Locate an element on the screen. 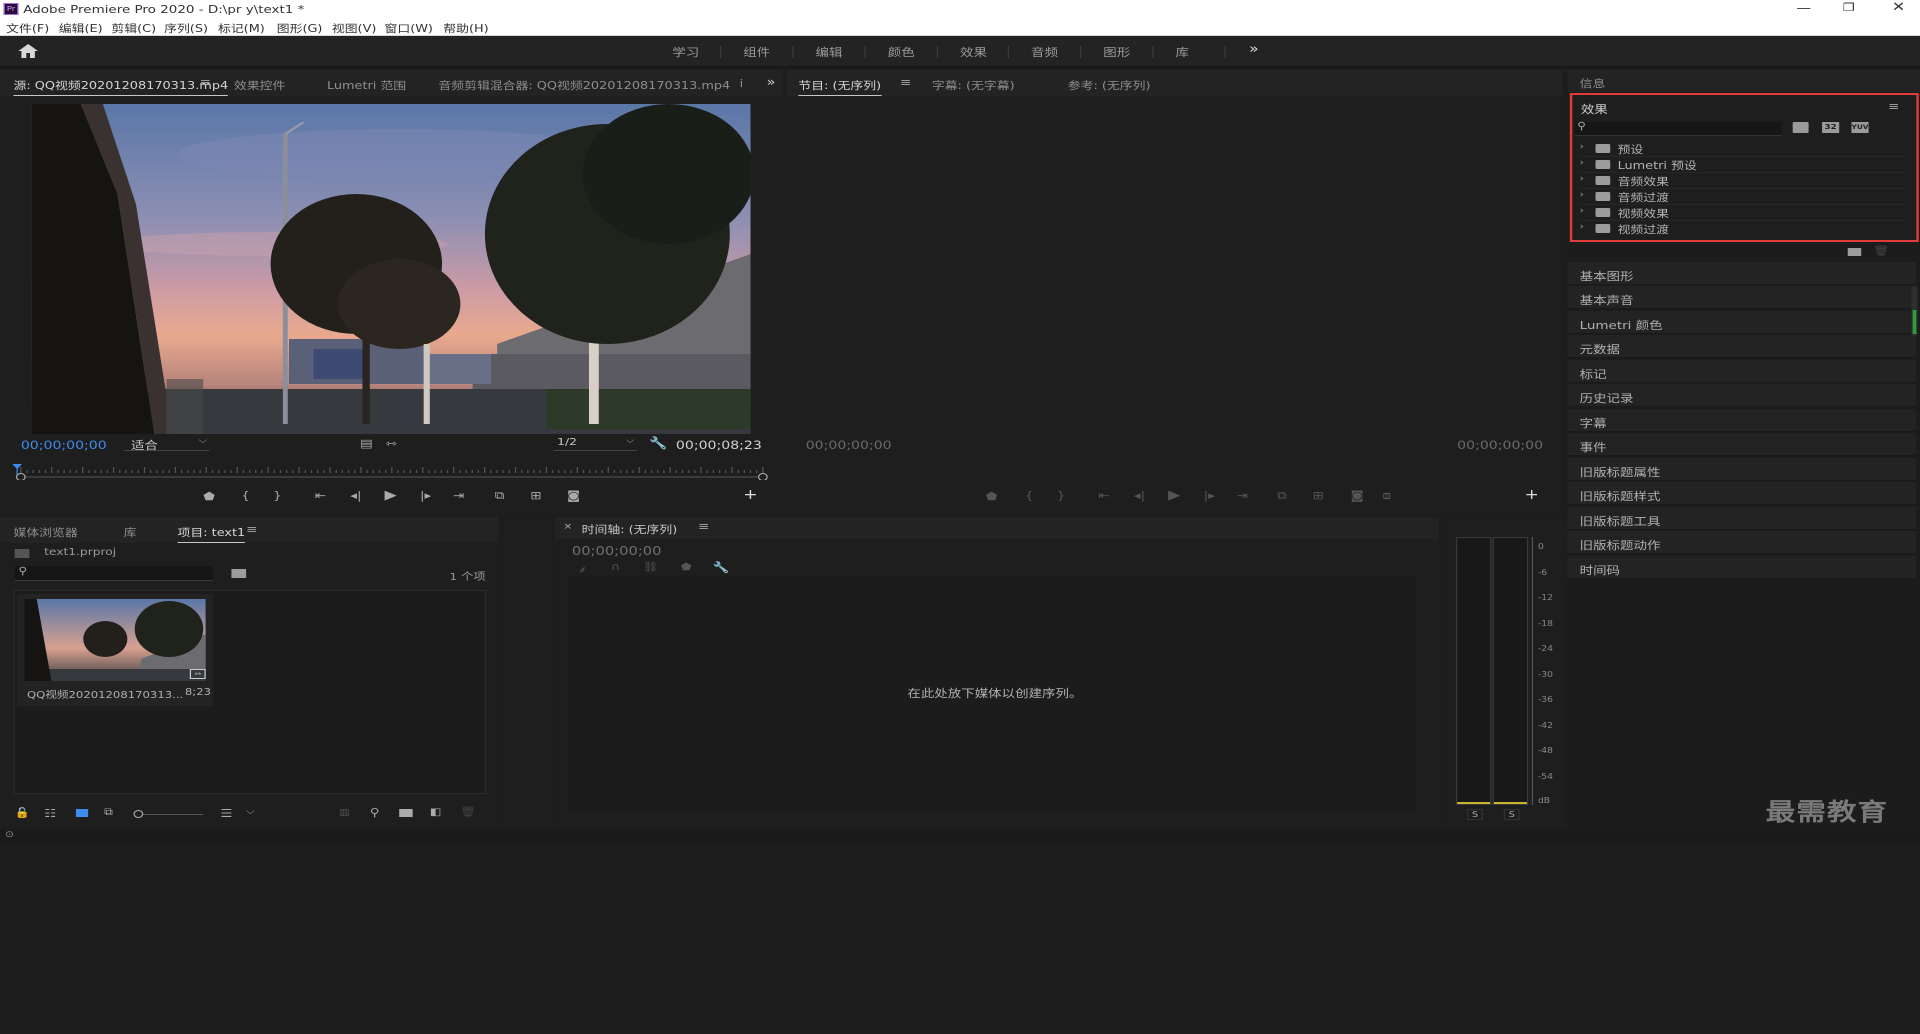 This screenshot has width=1920, height=1034. timeline-timecode: 00;00;00;00 is located at coordinates (617, 551).